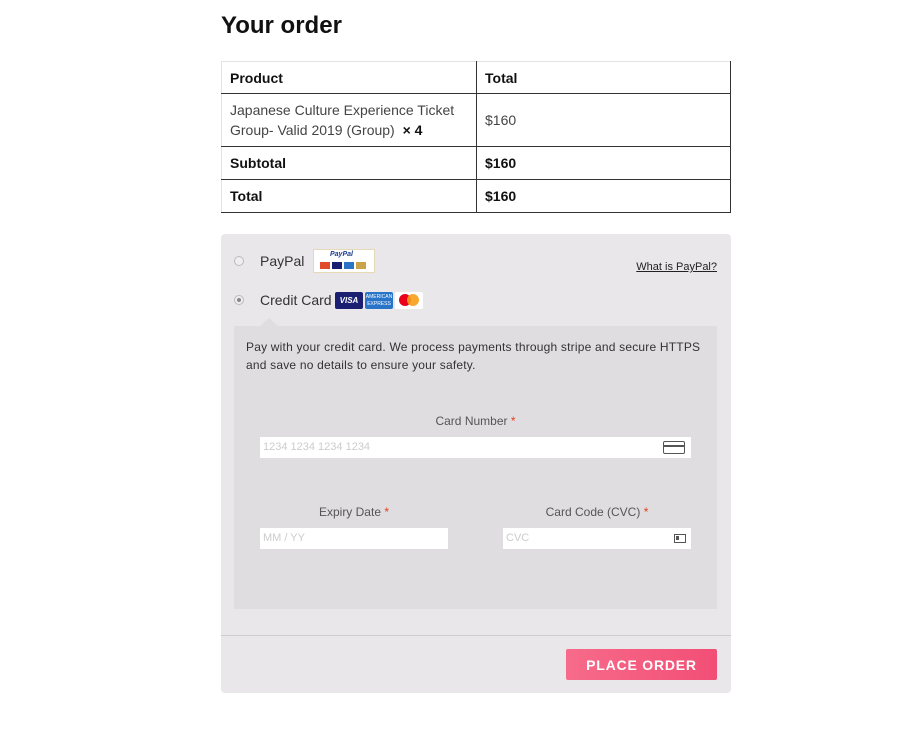 Image resolution: width=900 pixels, height=736 pixels. I want to click on credit-card-icon, so click(674, 447).